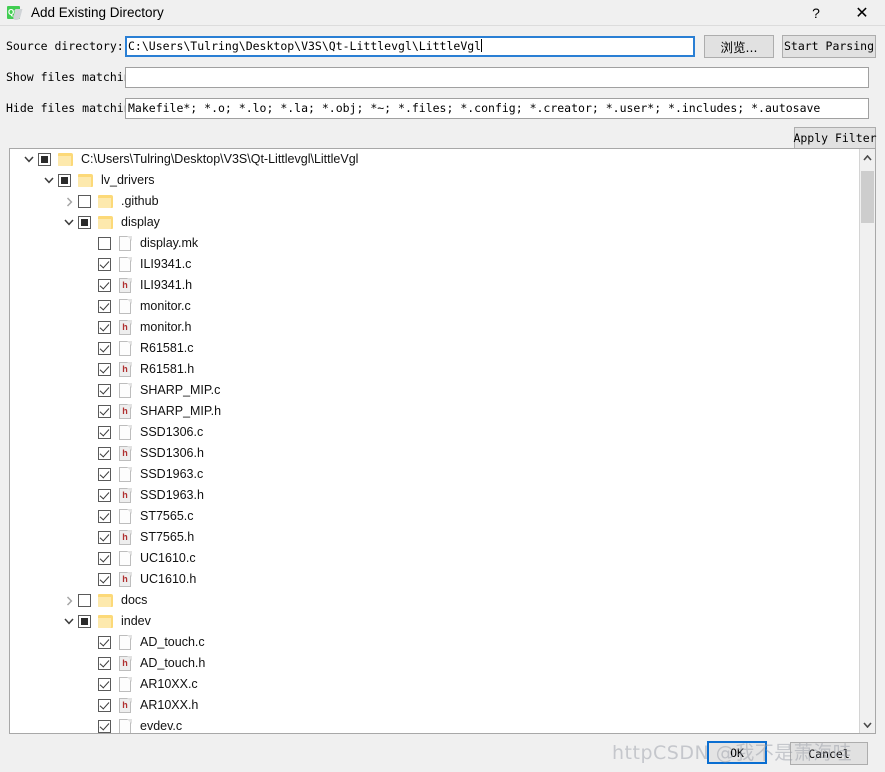 This screenshot has width=885, height=772. Describe the element at coordinates (166, 264) in the screenshot. I see `tree-row-label: ILI9341.c` at that location.